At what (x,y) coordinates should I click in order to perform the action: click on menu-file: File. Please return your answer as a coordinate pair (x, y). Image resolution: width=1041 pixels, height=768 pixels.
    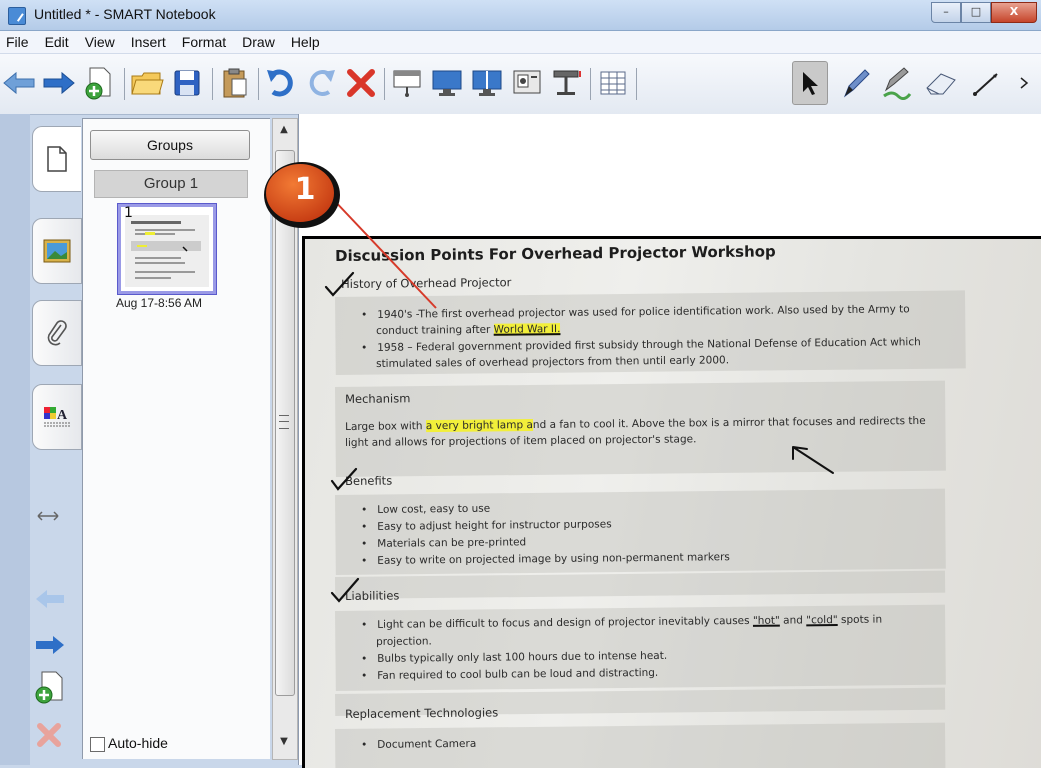
    Looking at the image, I should click on (18, 42).